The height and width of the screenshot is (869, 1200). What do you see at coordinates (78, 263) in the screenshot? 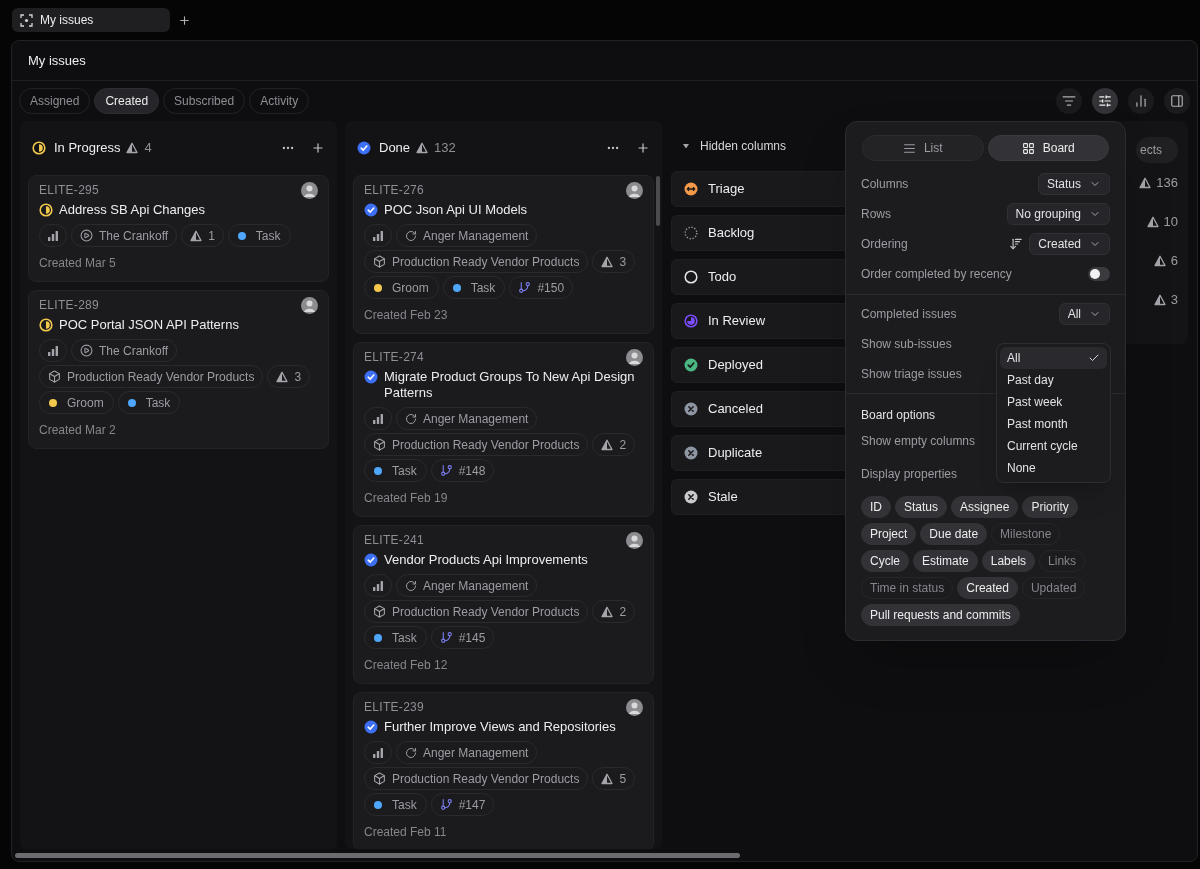
I see `created-date: Created Mar 5` at bounding box center [78, 263].